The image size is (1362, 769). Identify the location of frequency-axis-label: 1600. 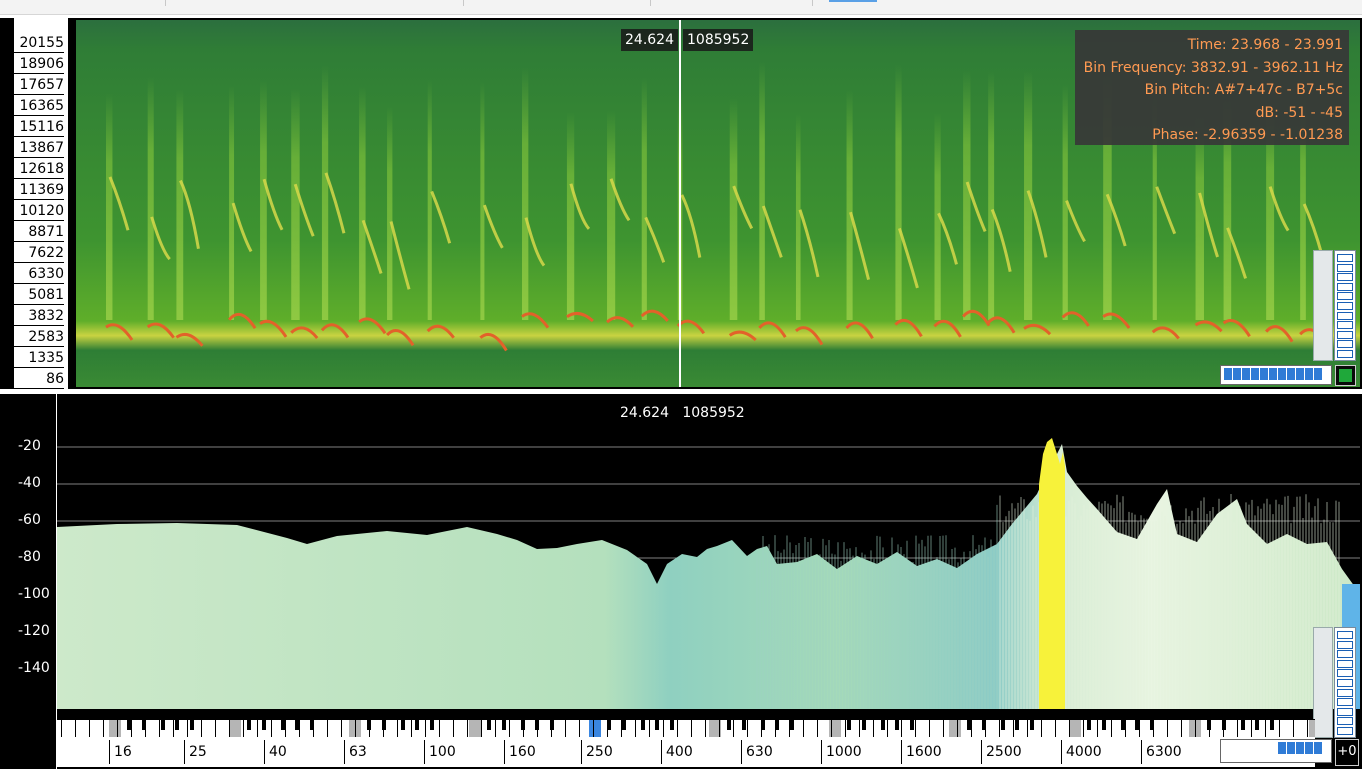
(921, 752).